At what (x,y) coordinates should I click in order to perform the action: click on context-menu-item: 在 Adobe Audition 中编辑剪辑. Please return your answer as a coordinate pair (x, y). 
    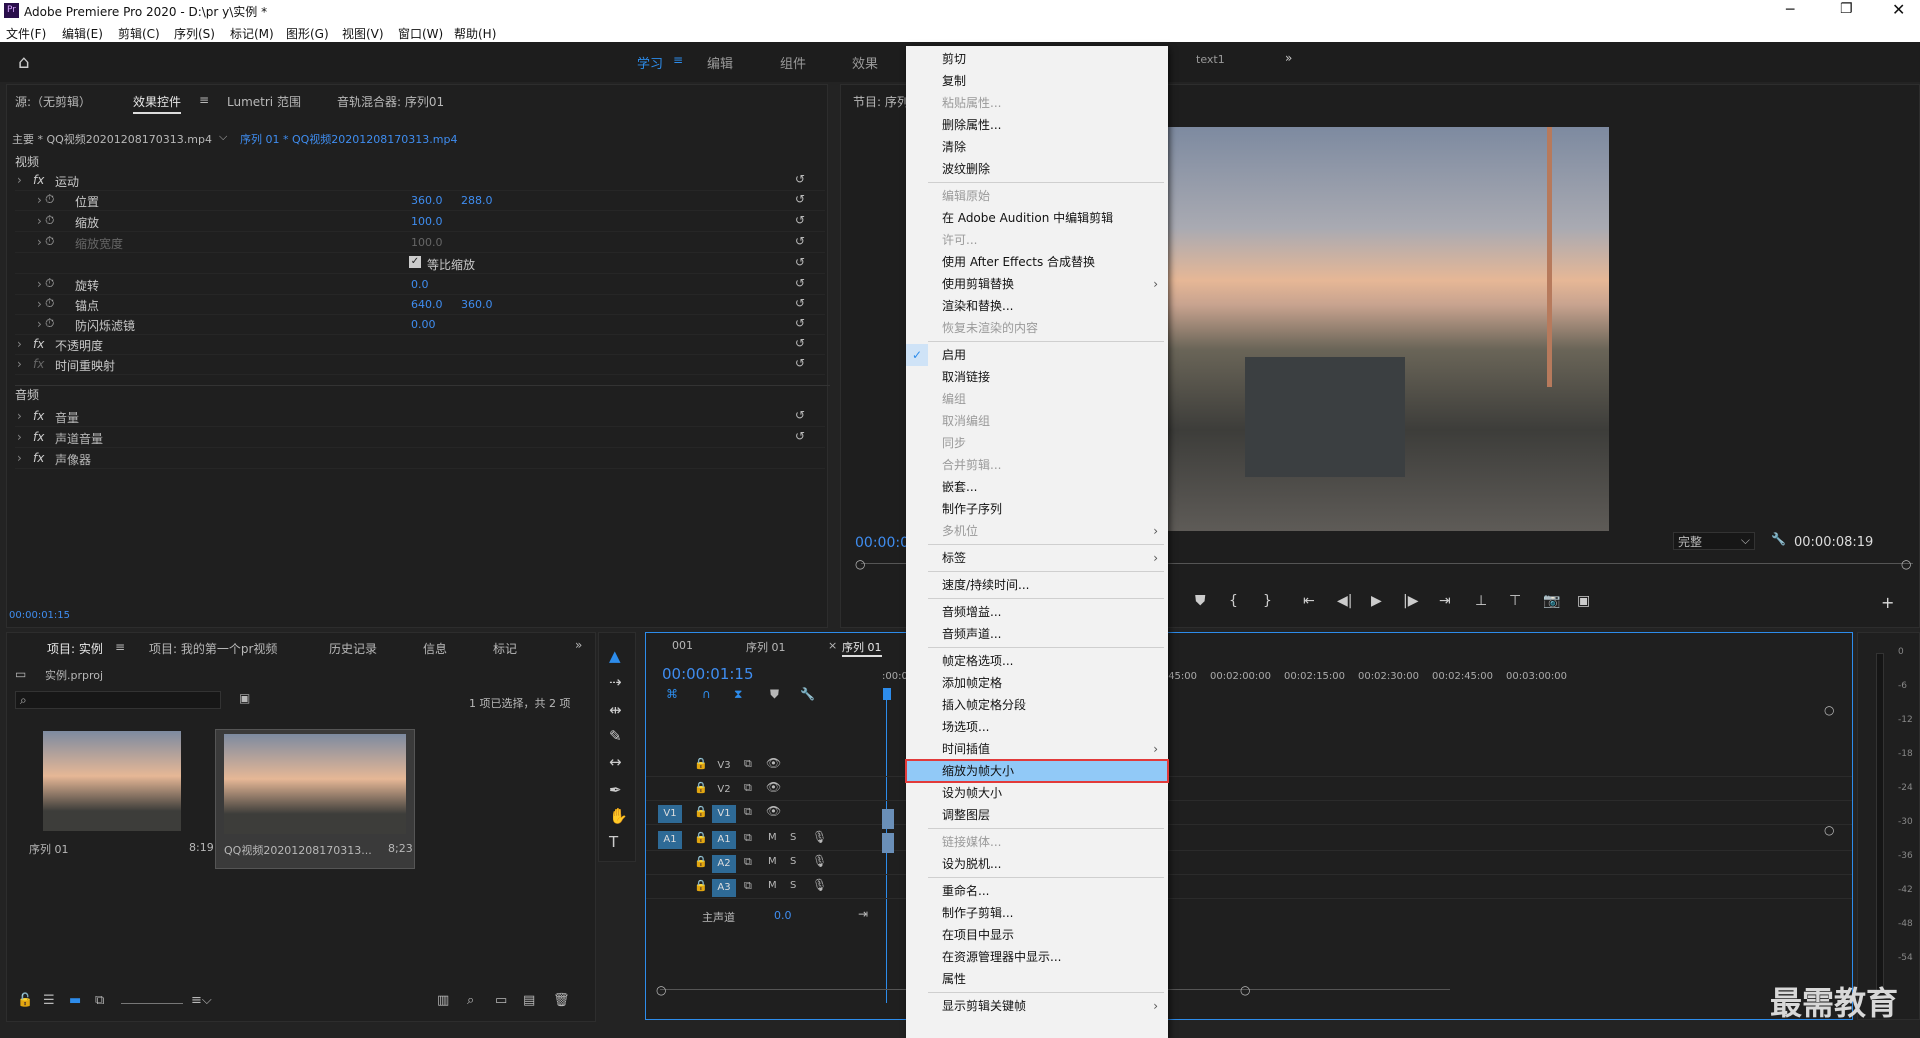
    Looking at the image, I should click on (1037, 218).